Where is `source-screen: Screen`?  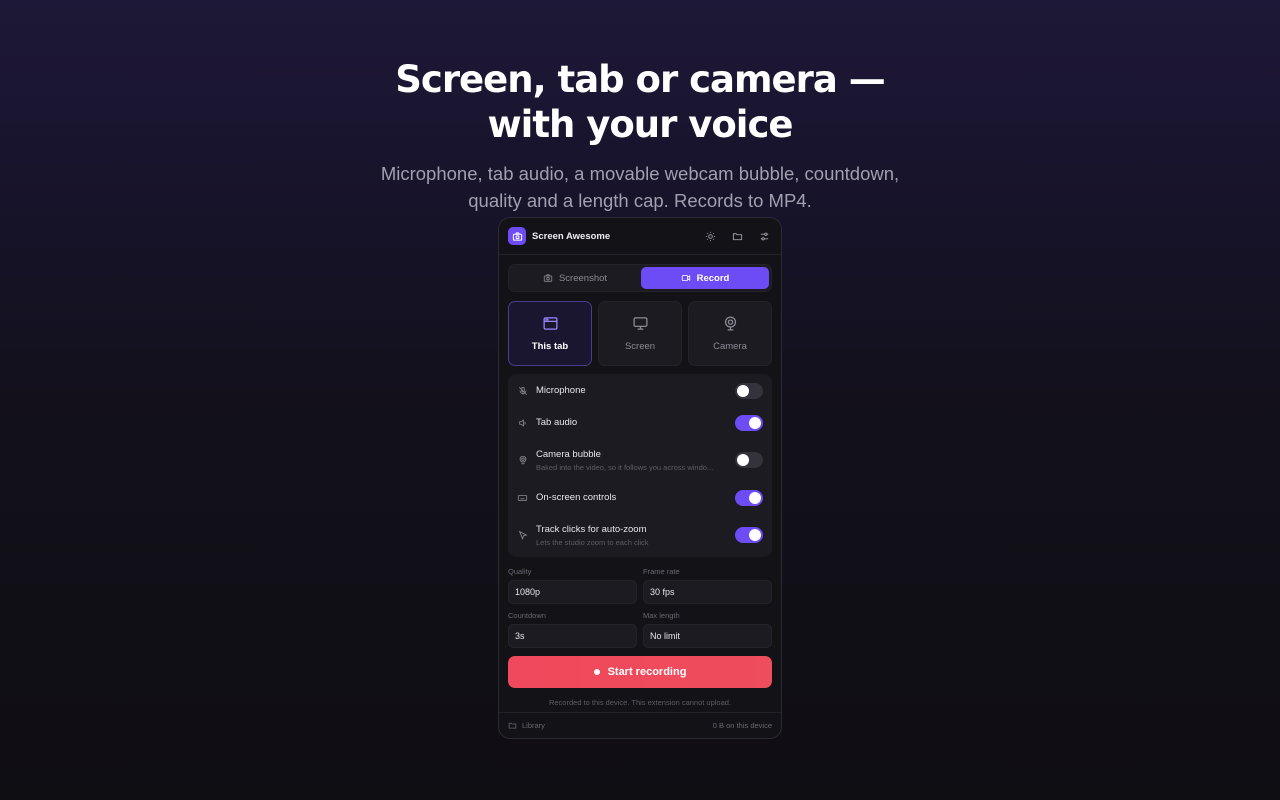 source-screen: Screen is located at coordinates (640, 333).